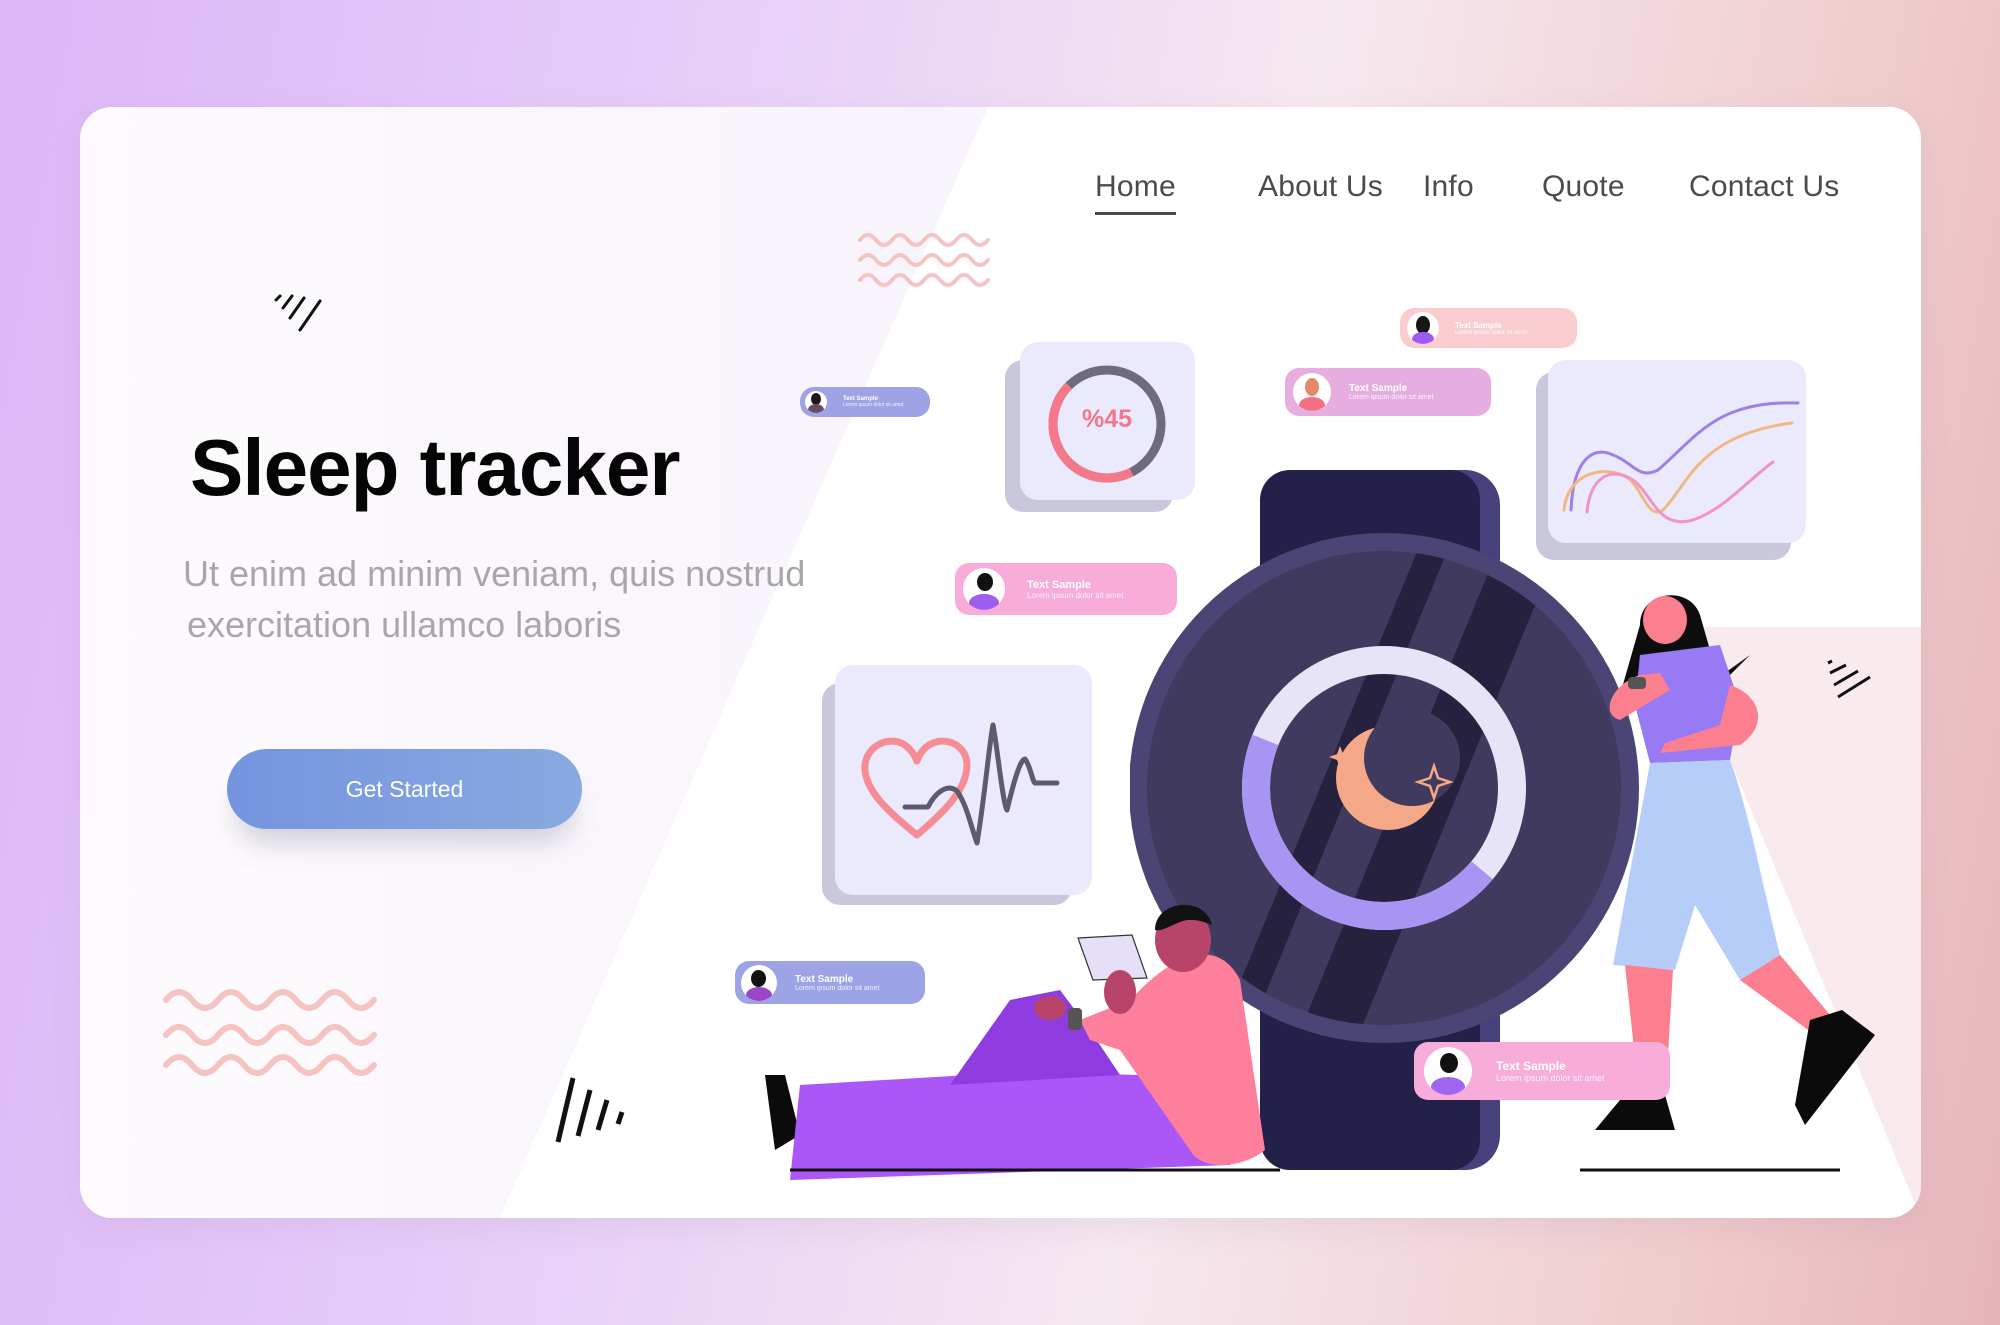 The height and width of the screenshot is (1325, 2000). Describe the element at coordinates (270, 1032) in the screenshot. I see `wave-decoration-bottom-left` at that location.